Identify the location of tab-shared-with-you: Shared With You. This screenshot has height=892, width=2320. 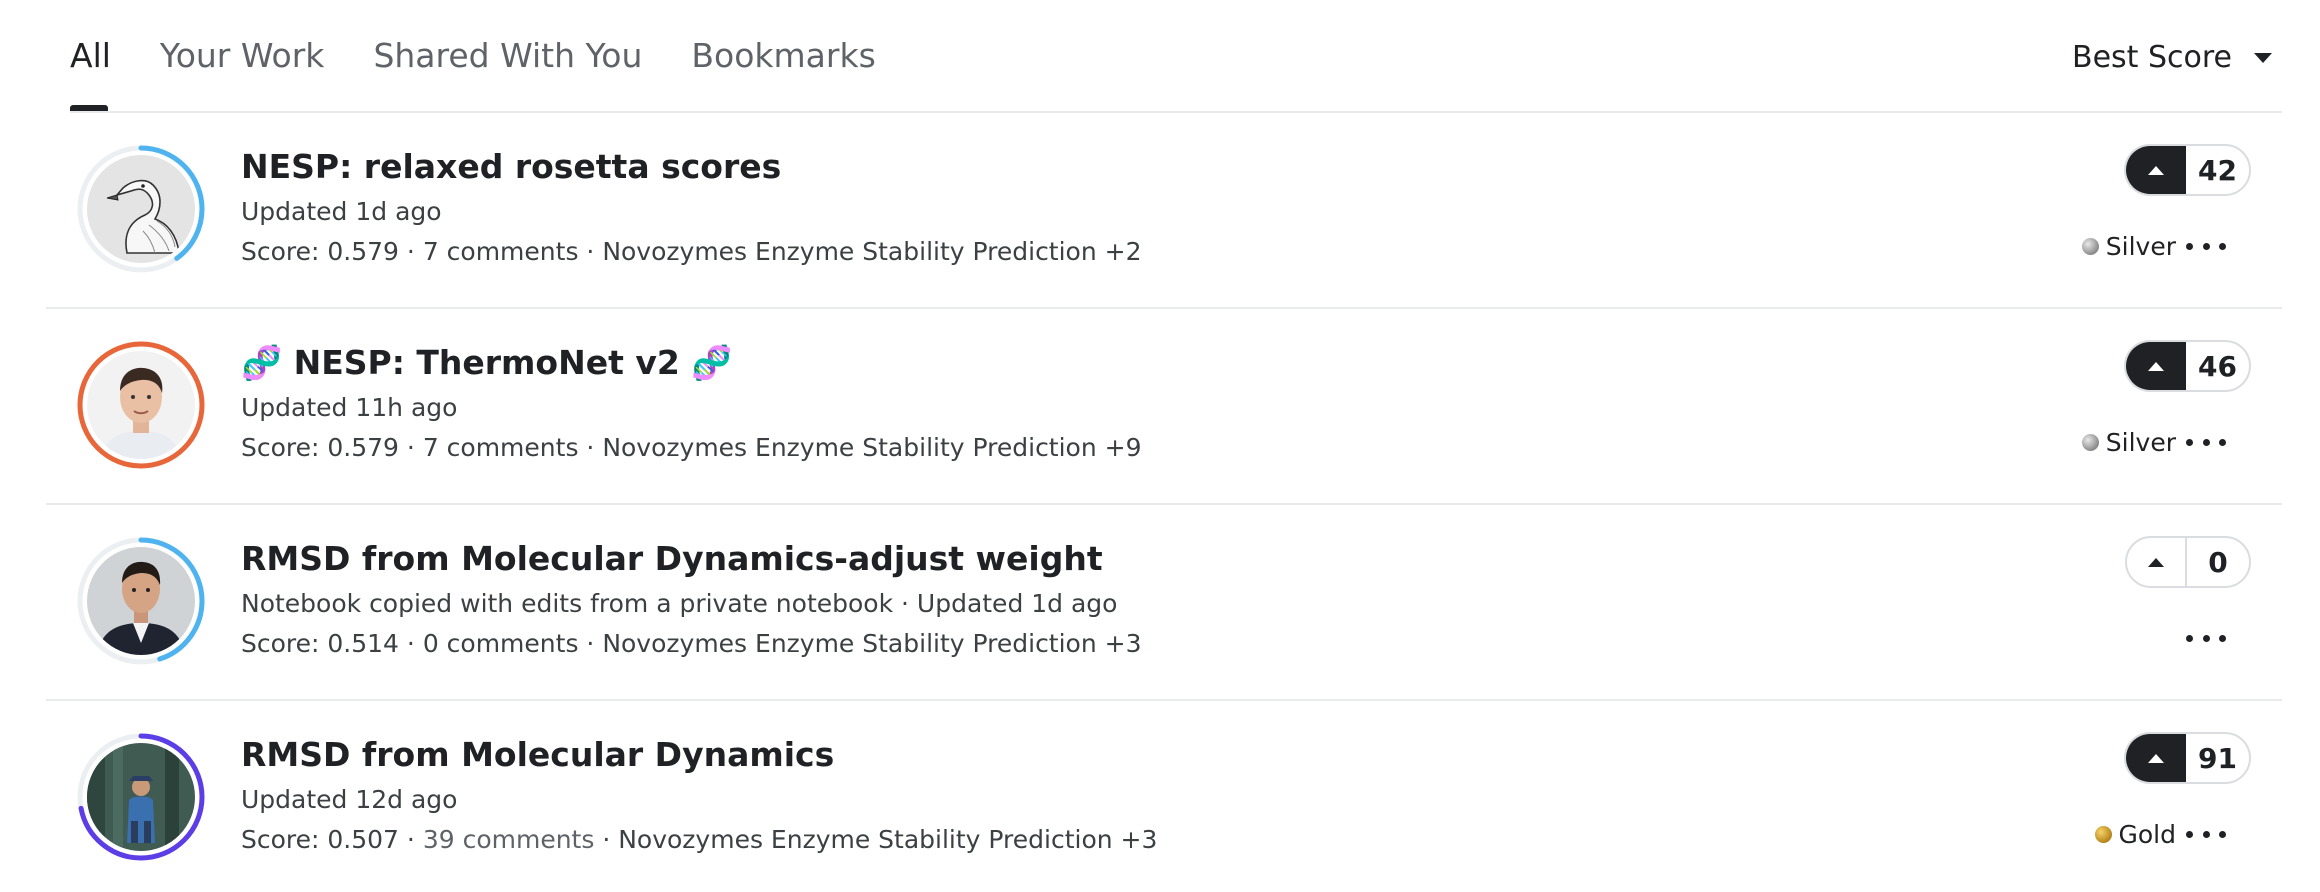
(507, 55).